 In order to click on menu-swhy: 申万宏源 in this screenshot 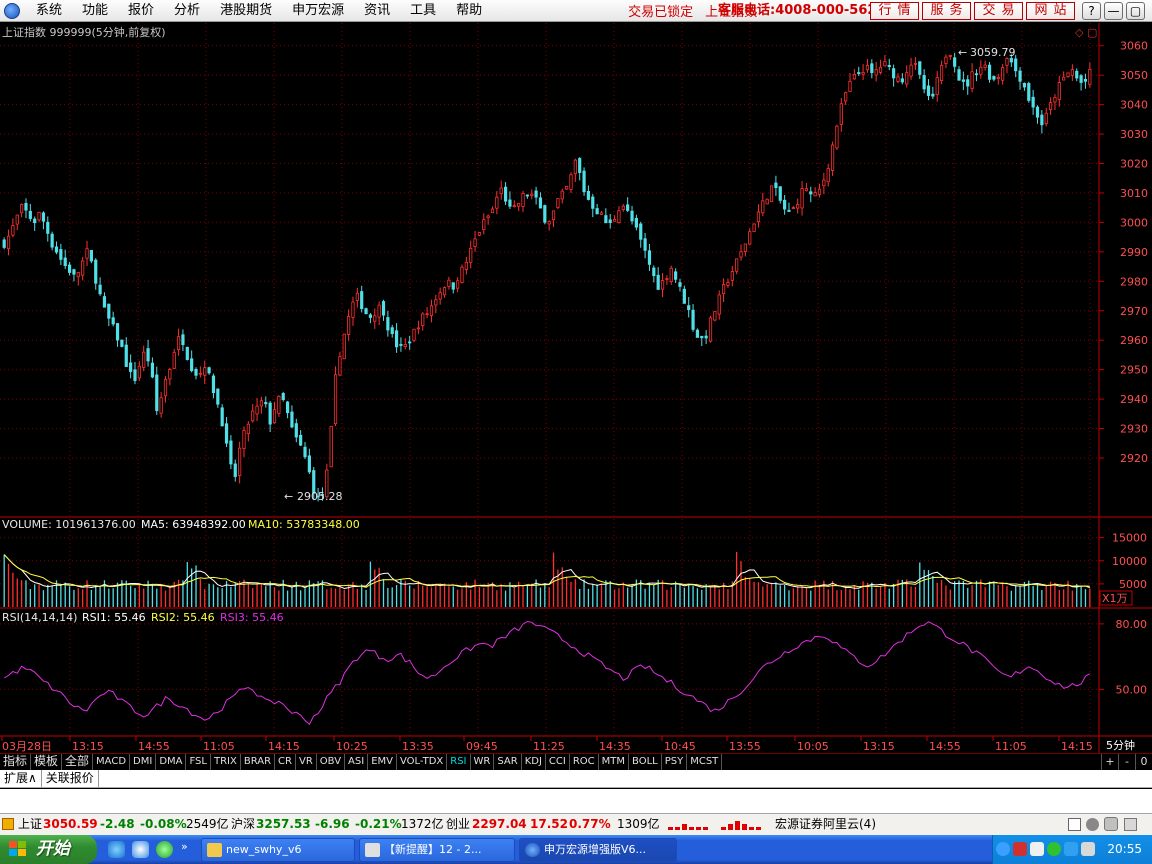, I will do `click(318, 11)`.